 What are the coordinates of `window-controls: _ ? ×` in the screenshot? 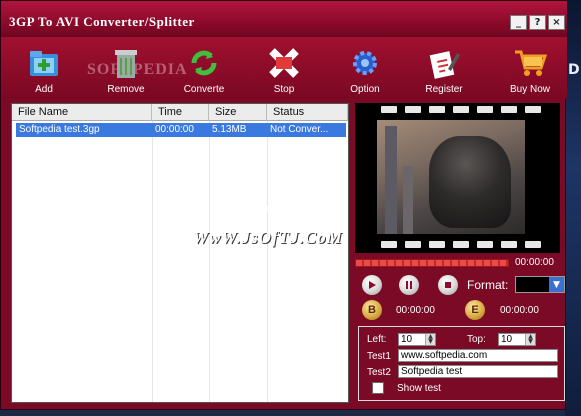 It's located at (537, 22).